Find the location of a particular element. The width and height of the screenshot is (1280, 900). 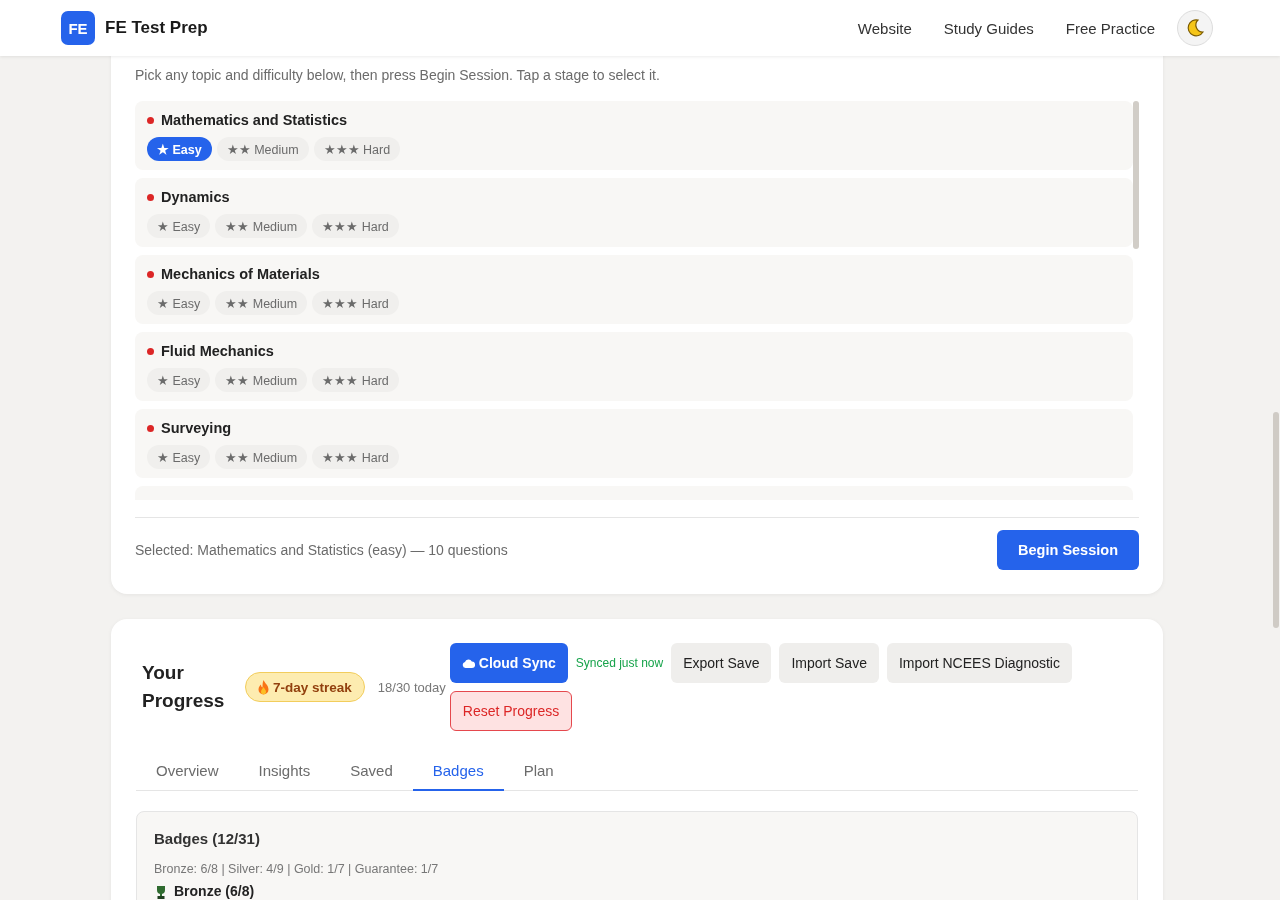

tab: Overview is located at coordinates (187, 771).